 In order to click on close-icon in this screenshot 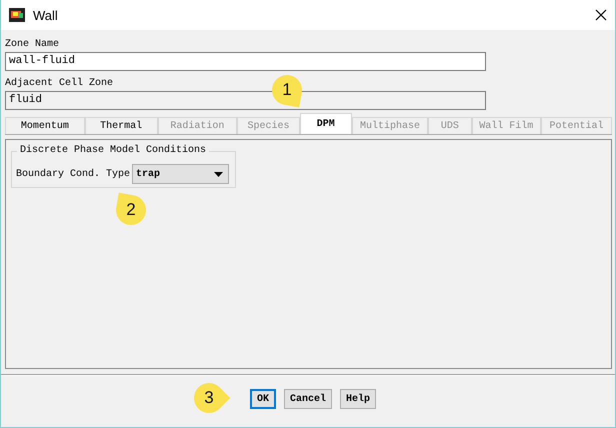, I will do `click(601, 15)`.